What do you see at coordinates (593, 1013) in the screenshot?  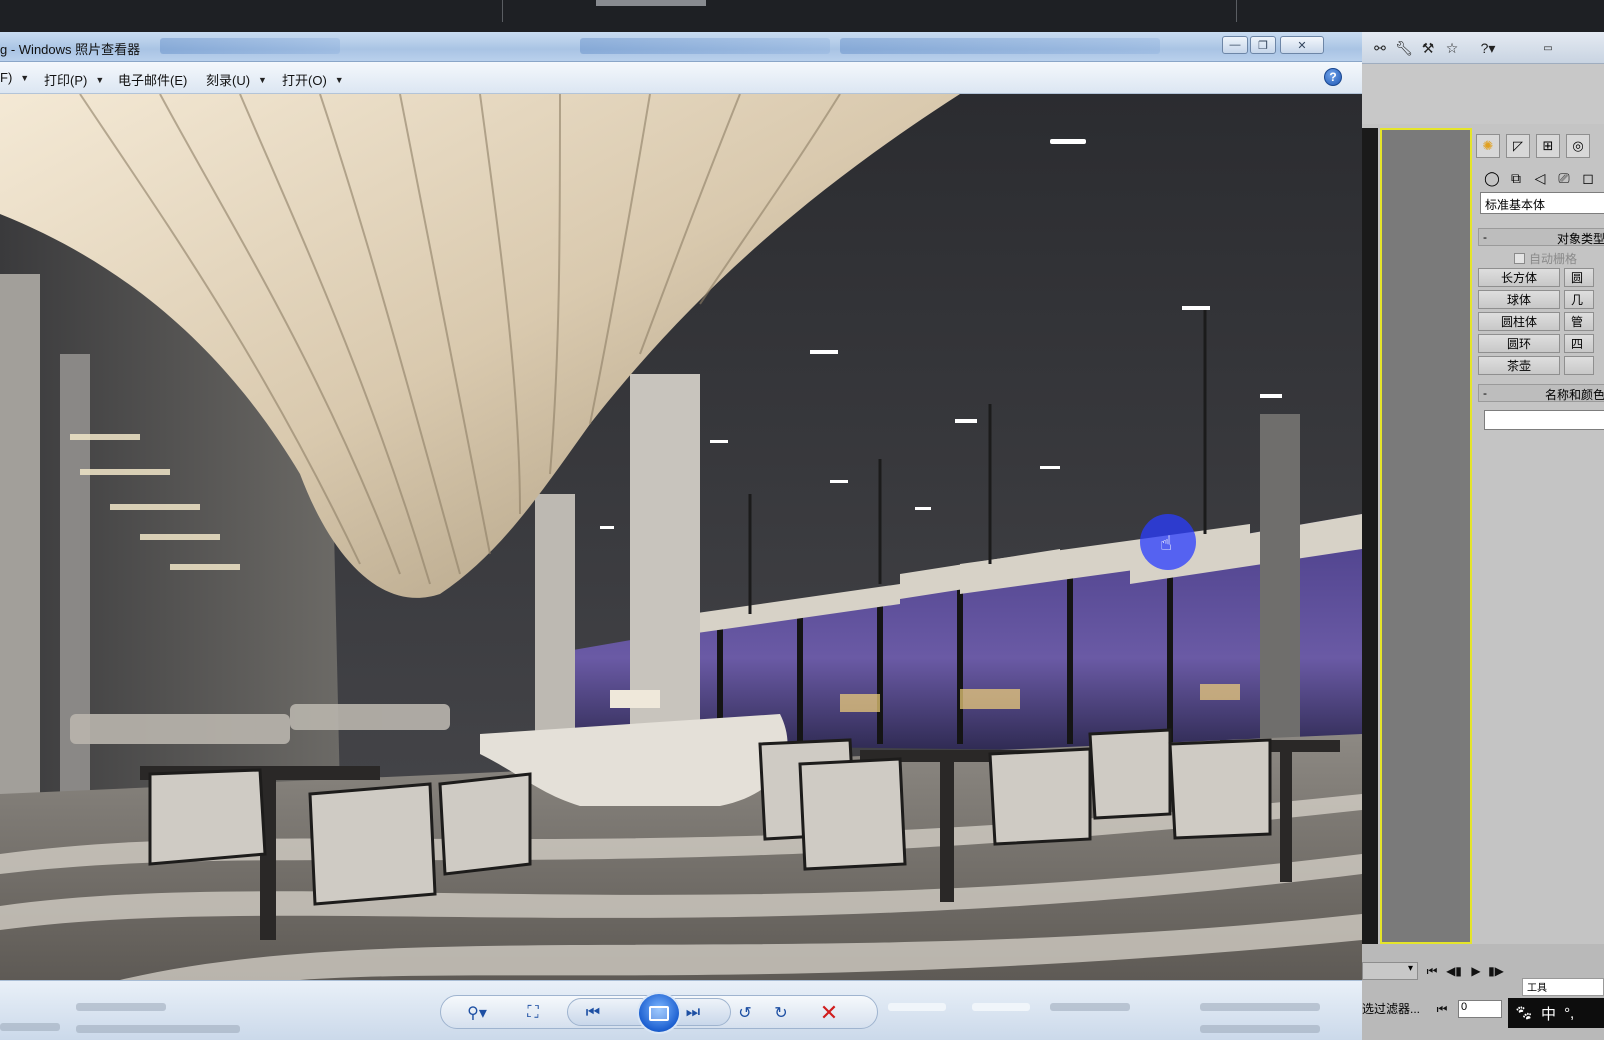 I see `previous-button: ⏮` at bounding box center [593, 1013].